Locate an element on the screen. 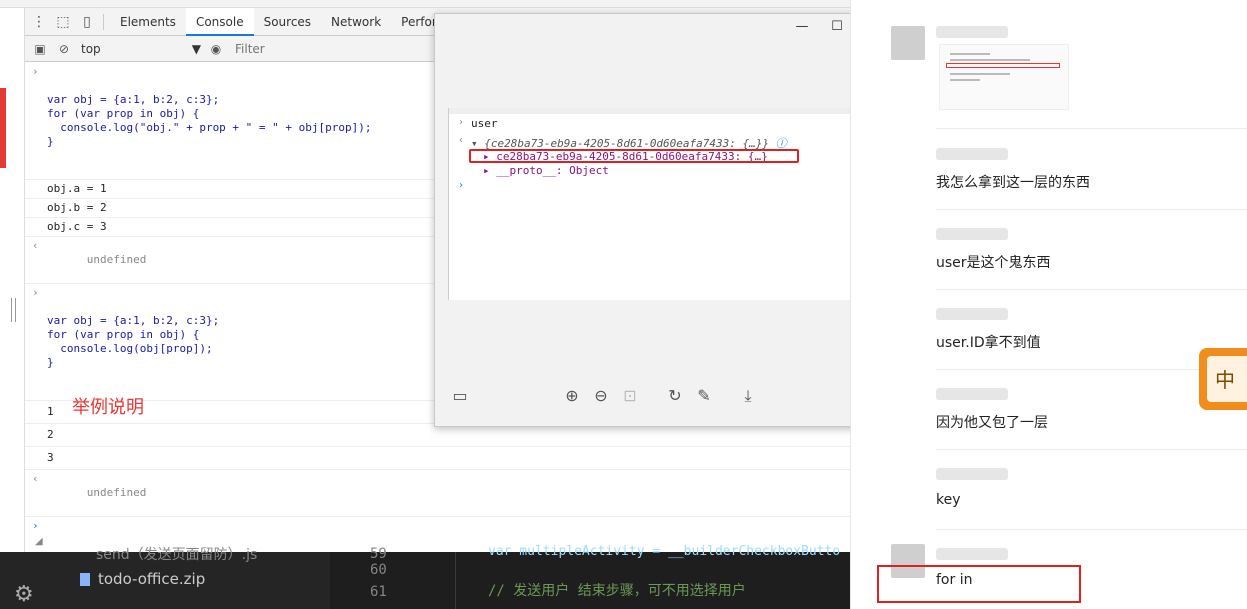 Image resolution: width=1247 pixels, height=609 pixels. chat-message: 我怎么拿到这一层的东西 is located at coordinates (1086, 170).